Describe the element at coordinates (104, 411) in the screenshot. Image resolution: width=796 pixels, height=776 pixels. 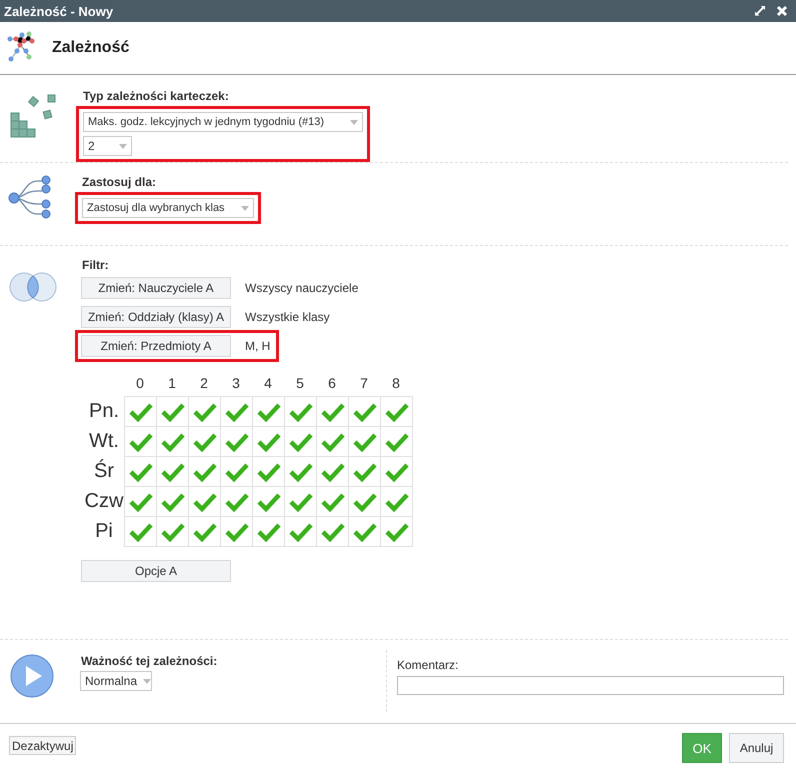
I see `day-label: Pn.` at that location.